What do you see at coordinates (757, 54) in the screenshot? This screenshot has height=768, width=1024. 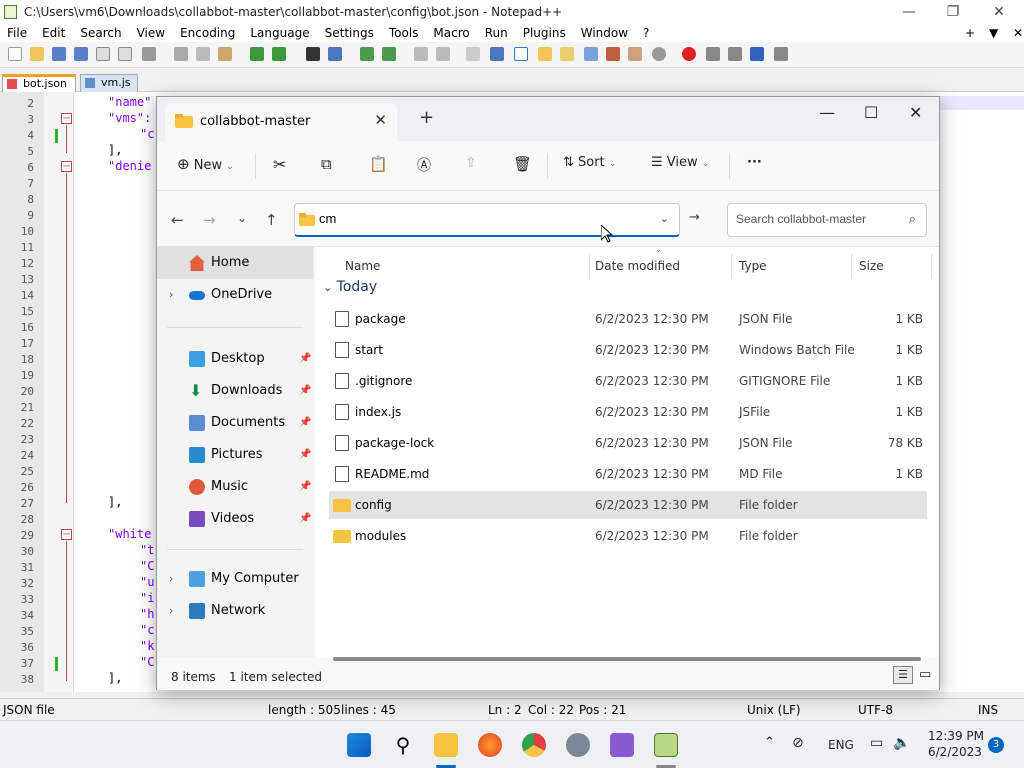 I see `run-macro-multiple-icon` at bounding box center [757, 54].